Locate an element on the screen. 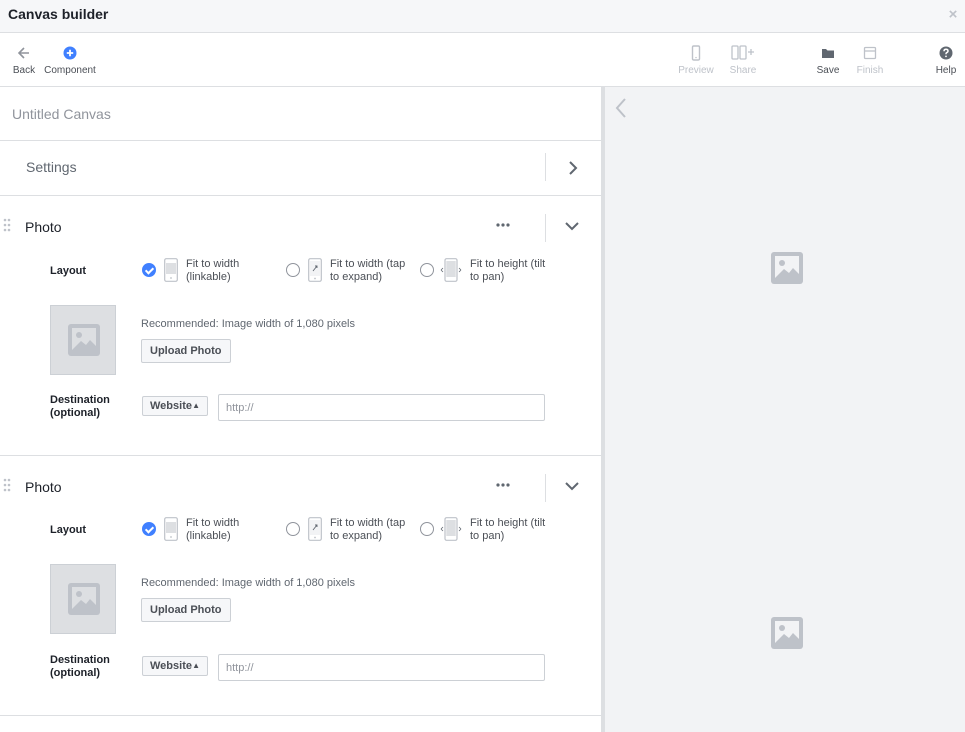 This screenshot has width=965, height=732. window-title-bar: Canvas builder × is located at coordinates (482, 16).